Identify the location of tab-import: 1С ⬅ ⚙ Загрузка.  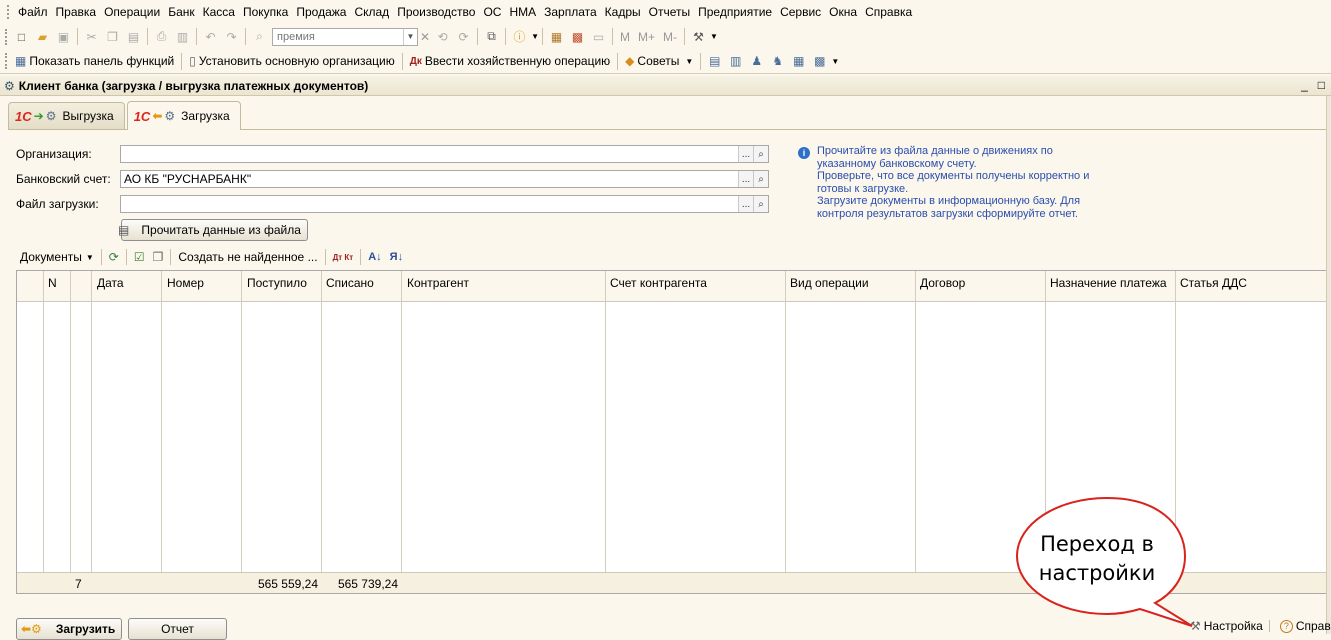
(183, 115).